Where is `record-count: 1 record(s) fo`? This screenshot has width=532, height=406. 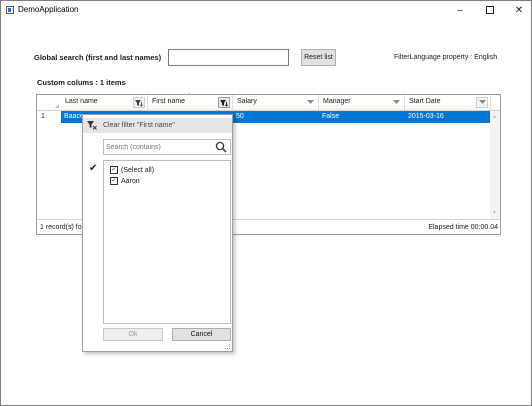
record-count: 1 record(s) fo is located at coordinates (61, 227).